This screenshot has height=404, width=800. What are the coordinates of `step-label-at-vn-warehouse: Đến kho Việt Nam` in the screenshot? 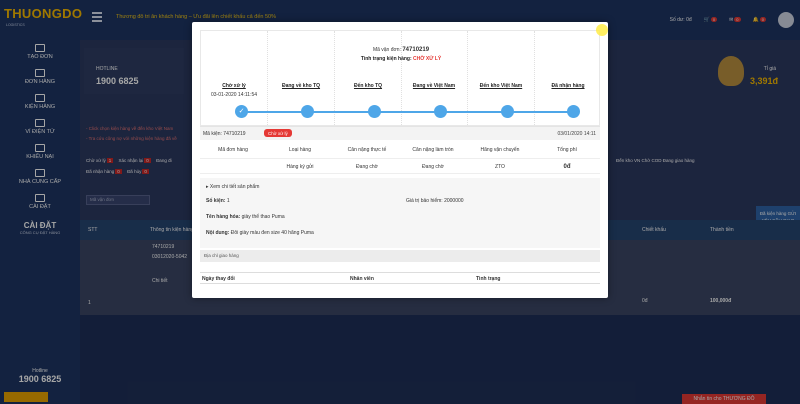 It's located at (501, 86).